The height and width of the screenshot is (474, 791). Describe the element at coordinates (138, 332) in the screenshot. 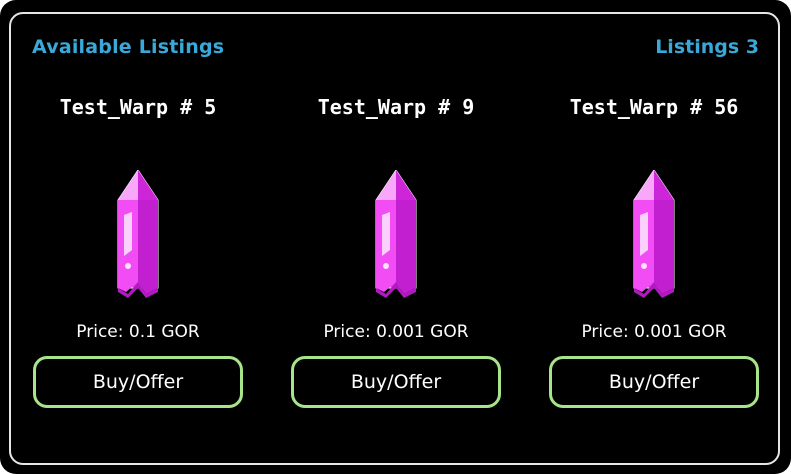

I see `listing-price: Price: 0.1 GOR` at that location.